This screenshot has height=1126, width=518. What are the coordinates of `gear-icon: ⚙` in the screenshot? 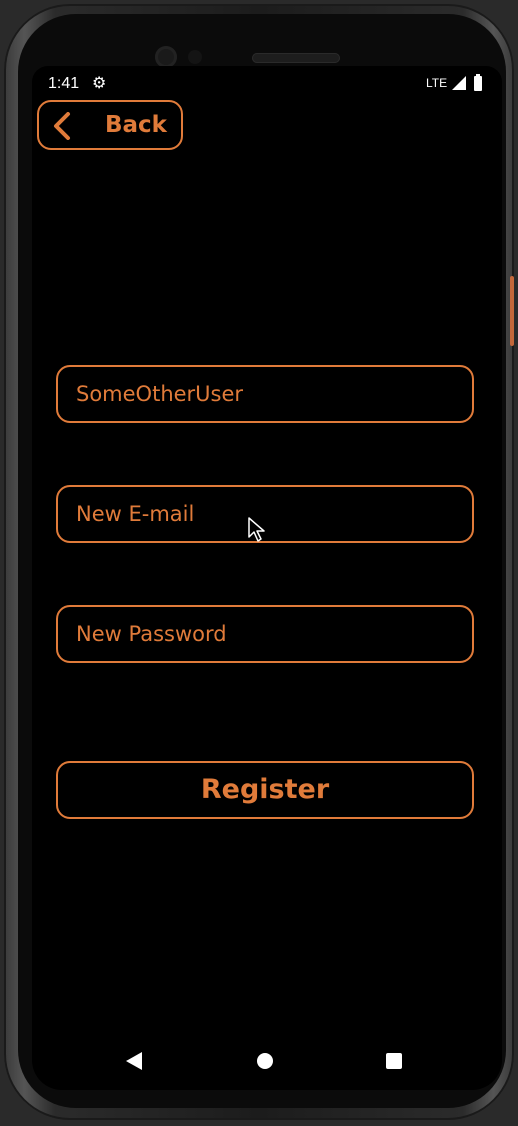 It's located at (99, 82).